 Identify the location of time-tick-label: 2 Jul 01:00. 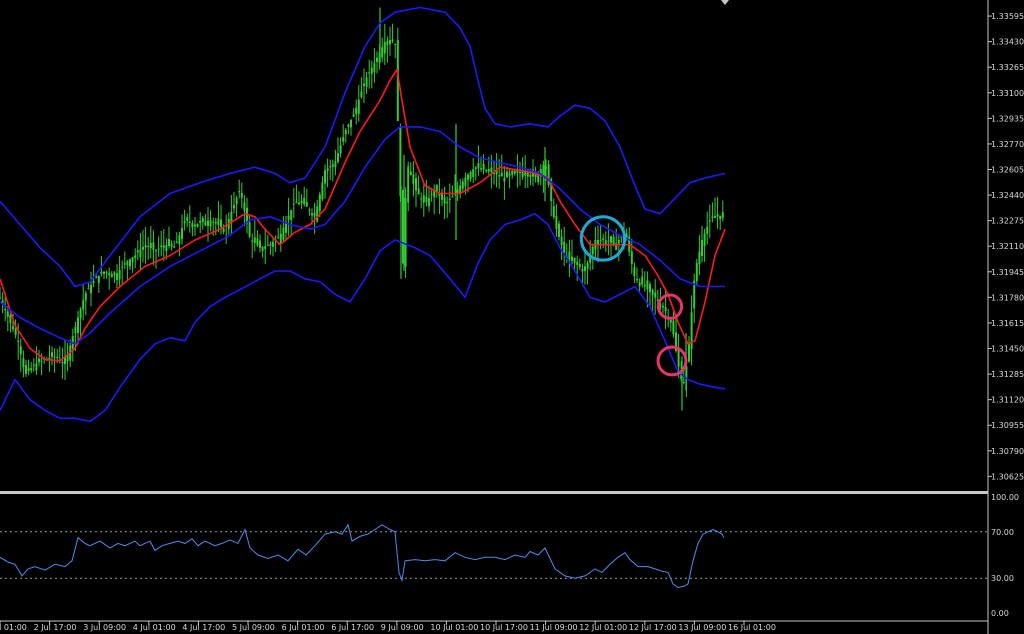
(13, 627).